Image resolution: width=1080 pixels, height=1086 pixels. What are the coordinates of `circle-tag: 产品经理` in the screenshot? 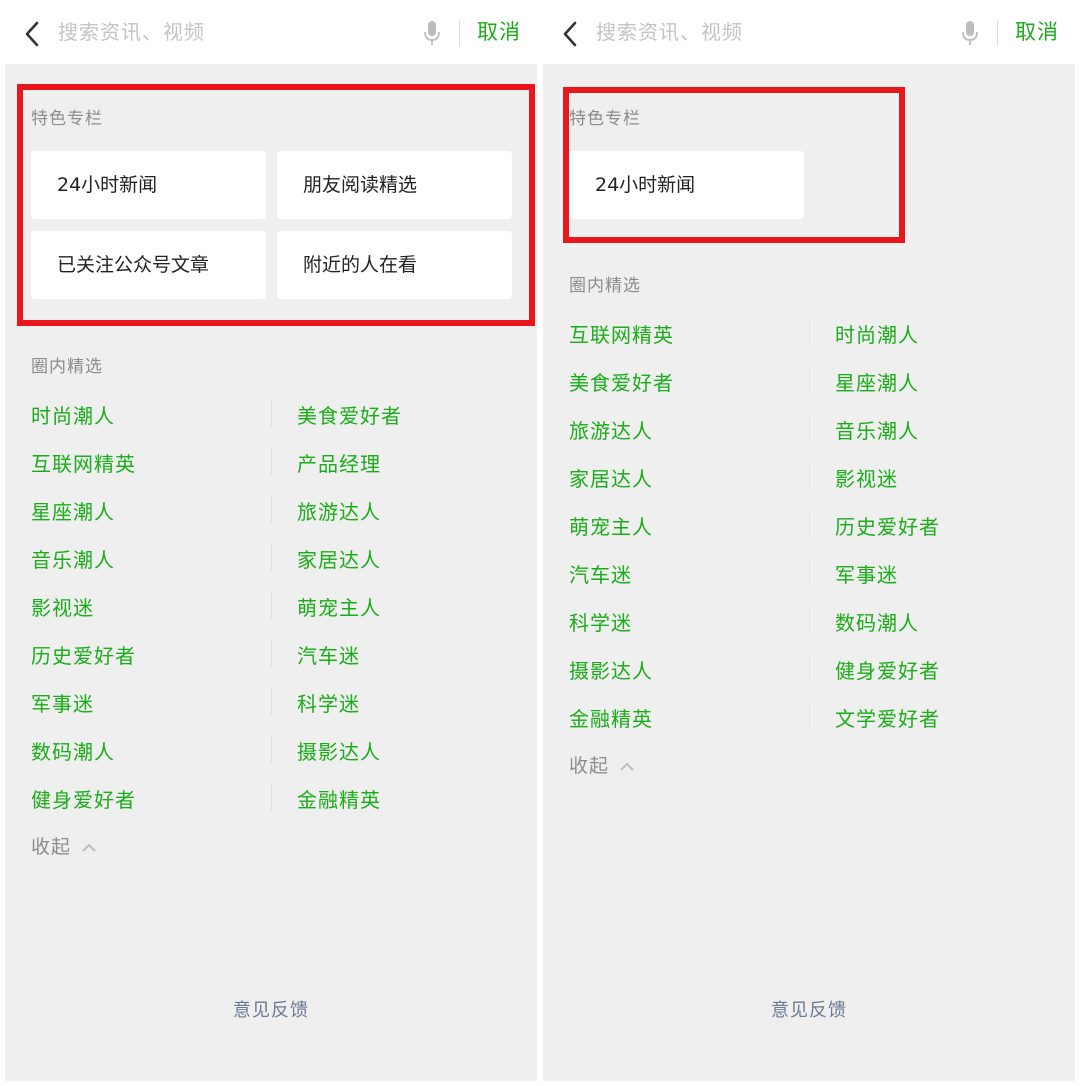 It's located at (339, 462).